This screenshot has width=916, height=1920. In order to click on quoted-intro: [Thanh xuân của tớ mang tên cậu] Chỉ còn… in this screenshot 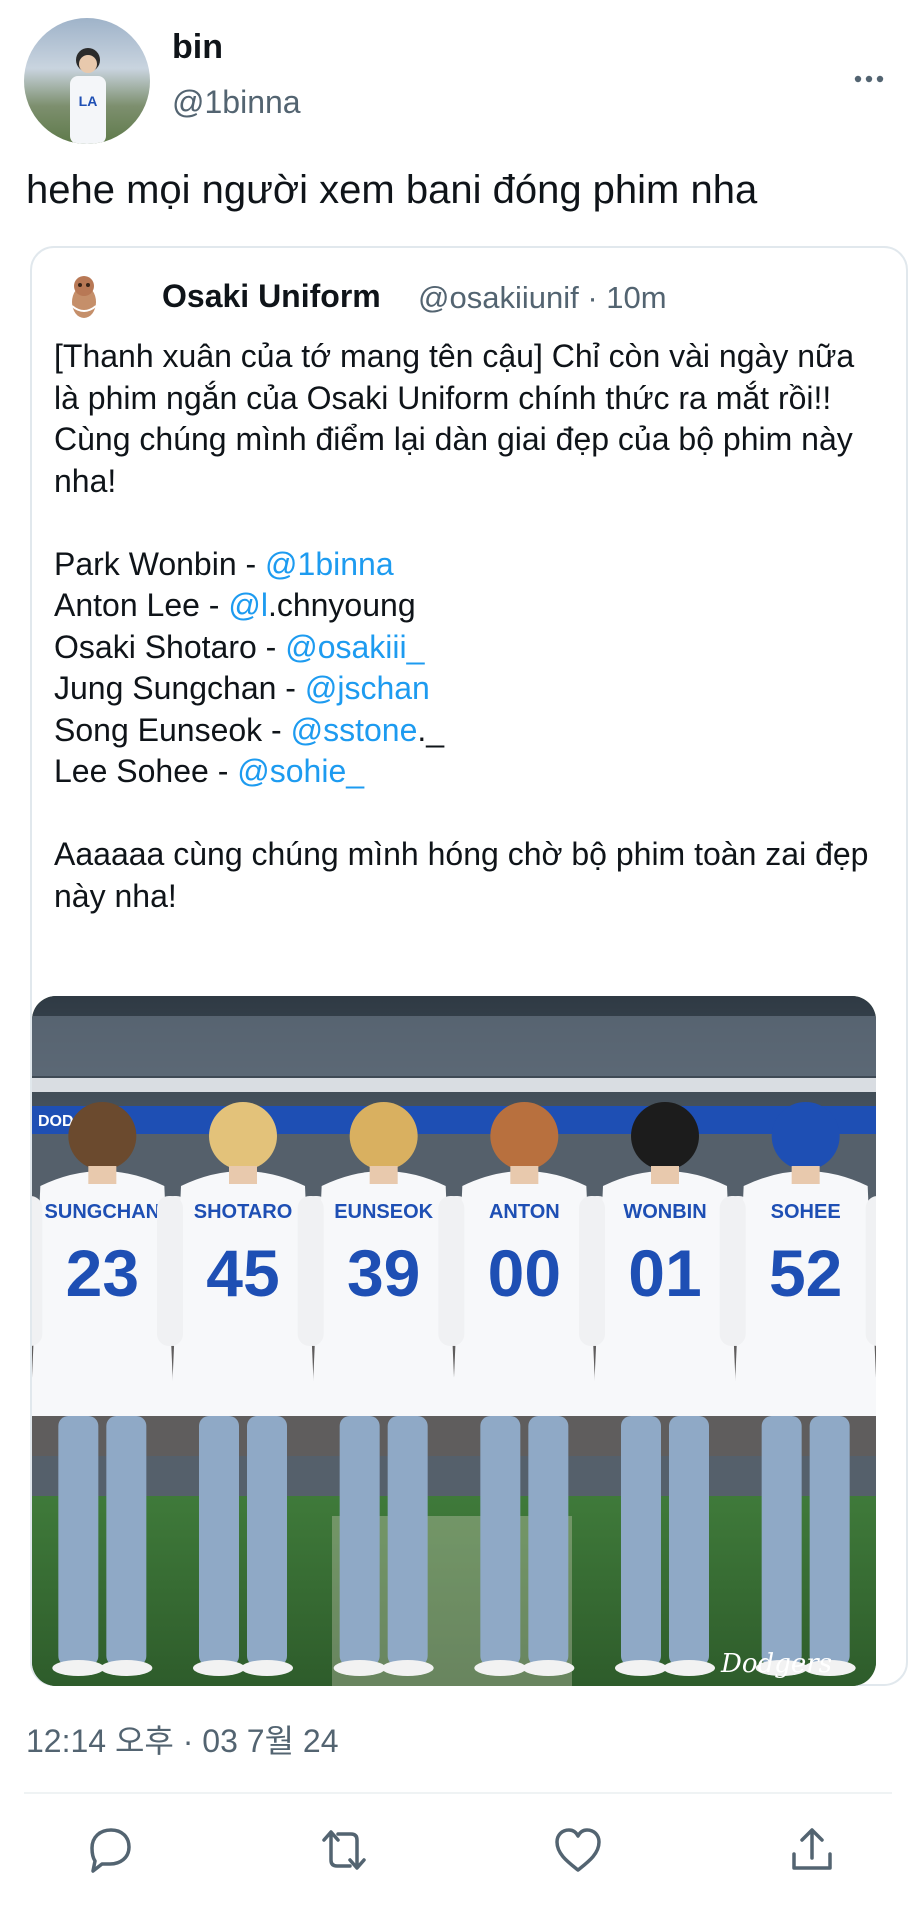, I will do `click(454, 418)`.